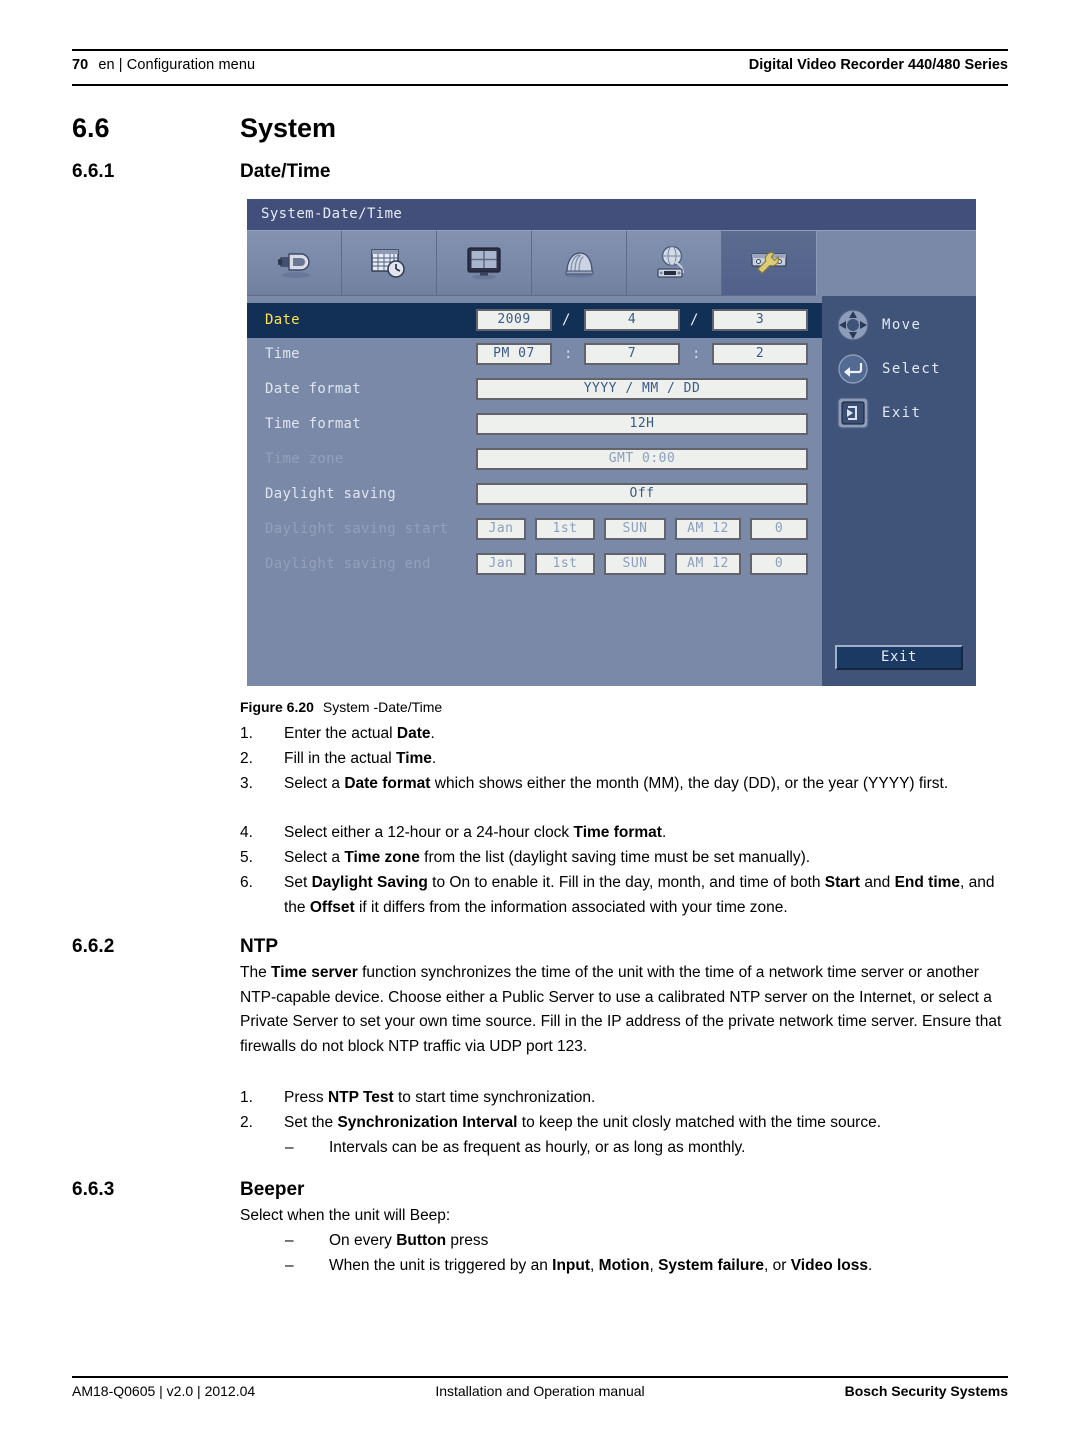  What do you see at coordinates (272, 1189) in the screenshot?
I see `section-title-beeper: Beeper` at bounding box center [272, 1189].